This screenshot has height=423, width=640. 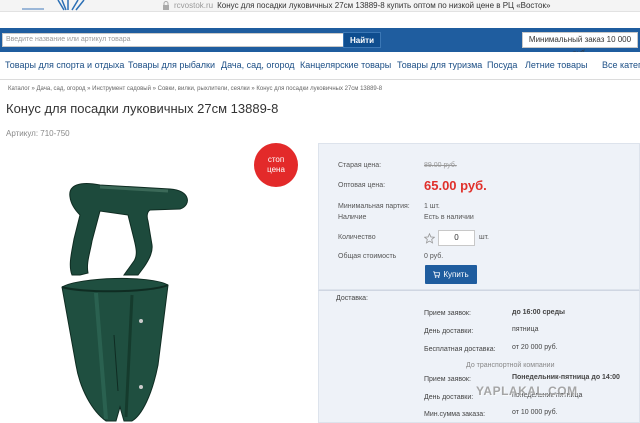 I want to click on product-article: Артикул: 710-750, so click(x=38, y=133).